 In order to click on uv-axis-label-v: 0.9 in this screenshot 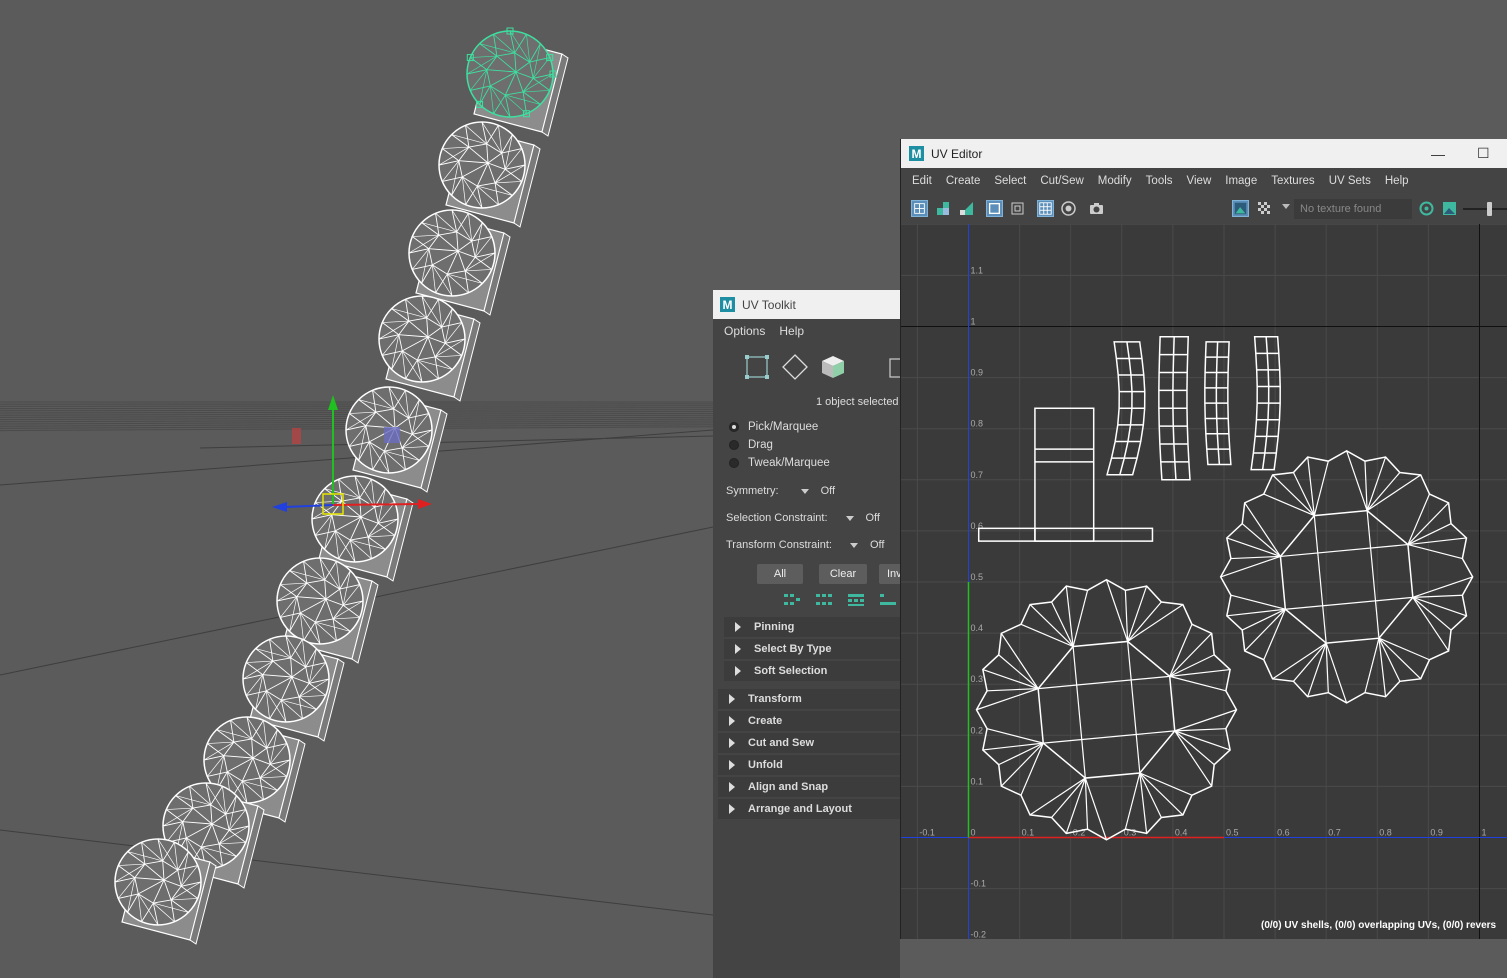, I will do `click(977, 373)`.